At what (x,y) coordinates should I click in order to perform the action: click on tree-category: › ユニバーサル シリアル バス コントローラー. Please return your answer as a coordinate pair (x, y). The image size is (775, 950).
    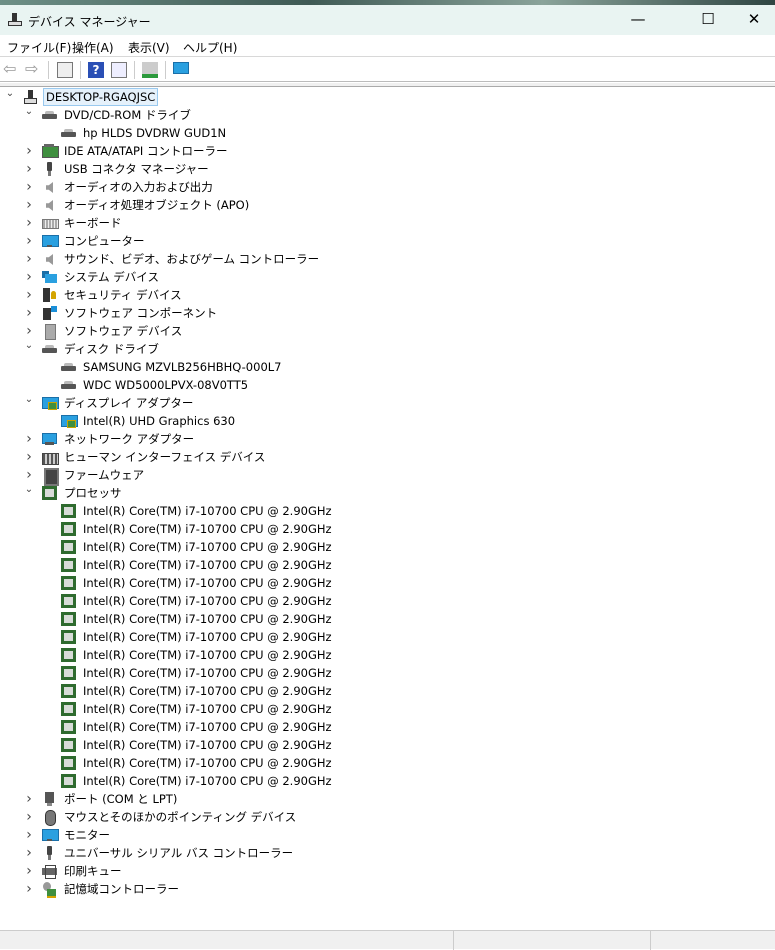
    Looking at the image, I should click on (159, 853).